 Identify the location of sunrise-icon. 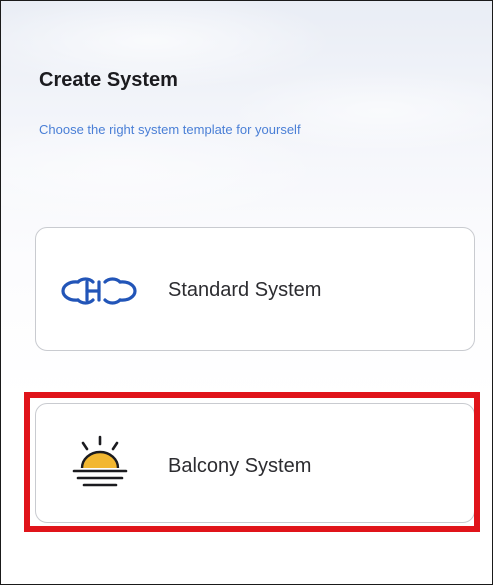
(100, 461).